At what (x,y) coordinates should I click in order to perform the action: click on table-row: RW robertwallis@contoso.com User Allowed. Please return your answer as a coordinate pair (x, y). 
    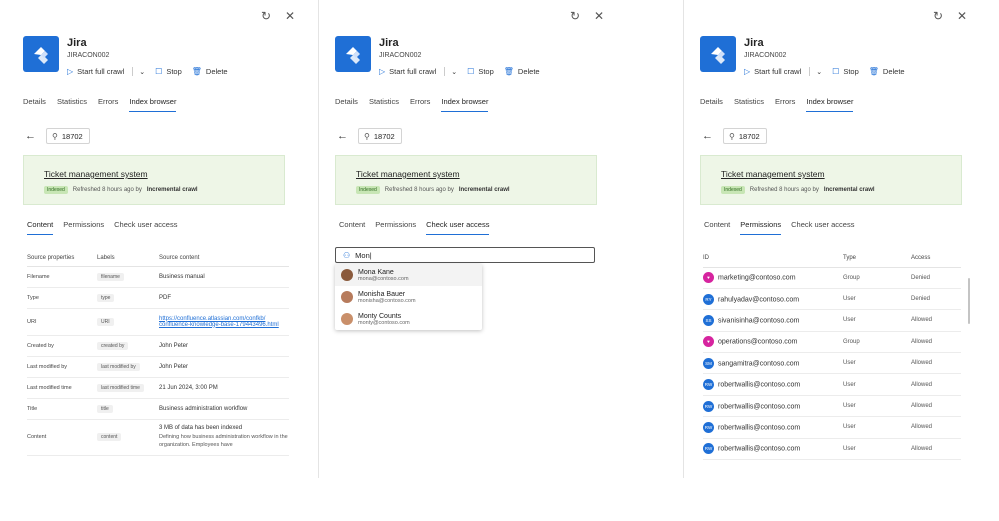
    Looking at the image, I should click on (832, 427).